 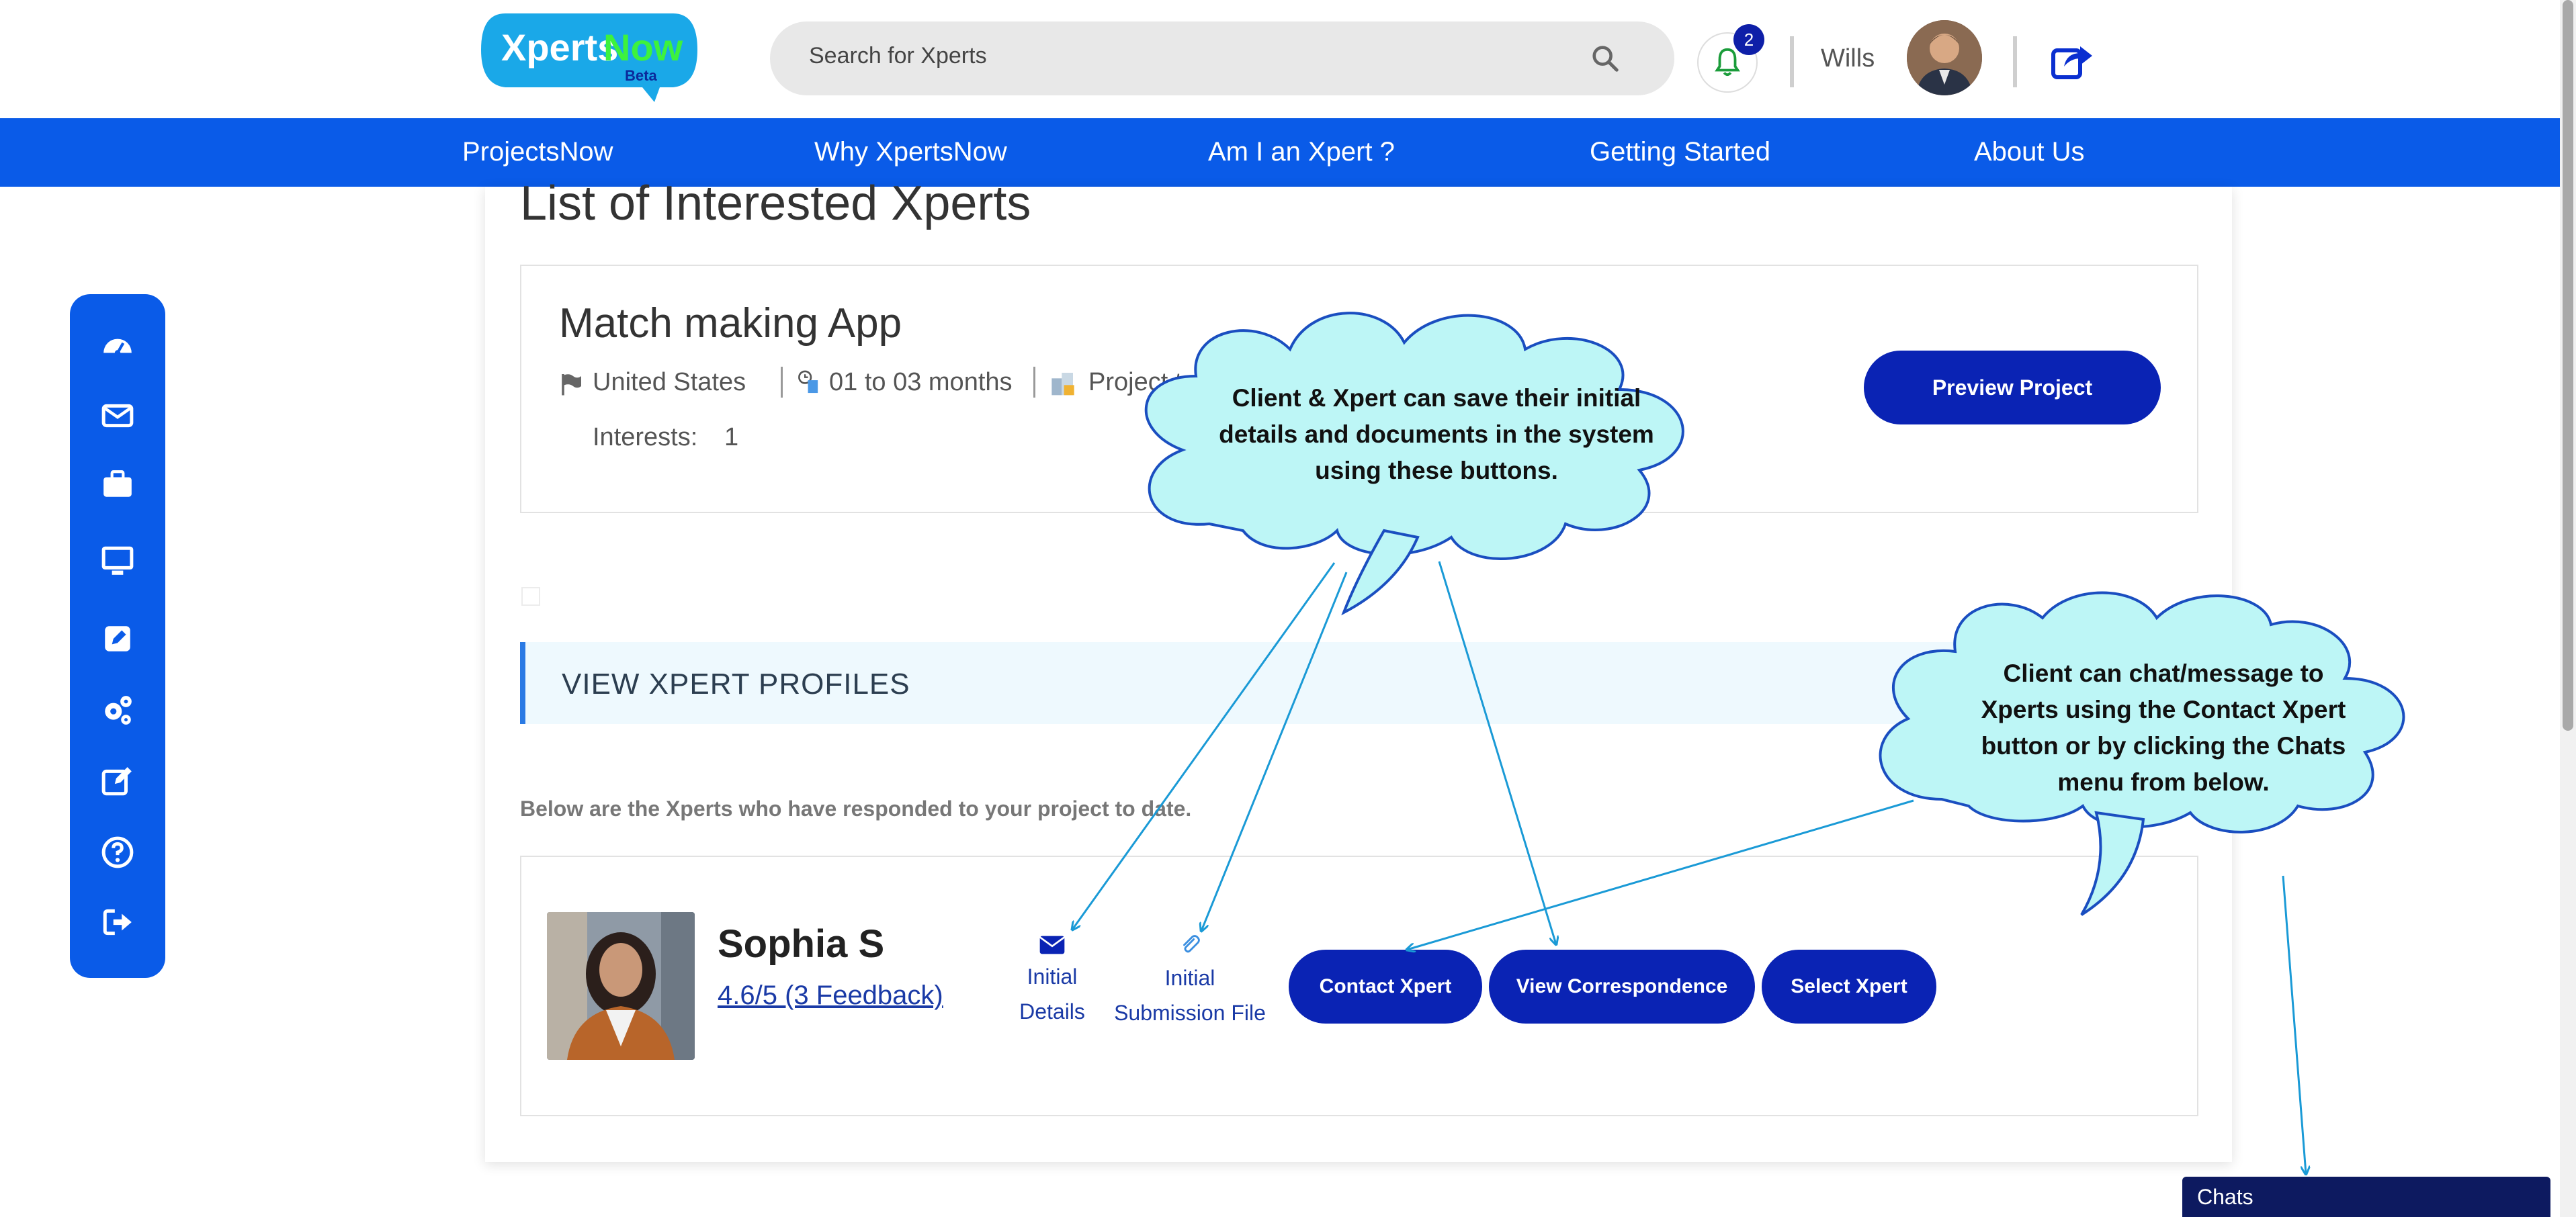 What do you see at coordinates (898, 56) in the screenshot?
I see `search-input: Search for Xperts` at bounding box center [898, 56].